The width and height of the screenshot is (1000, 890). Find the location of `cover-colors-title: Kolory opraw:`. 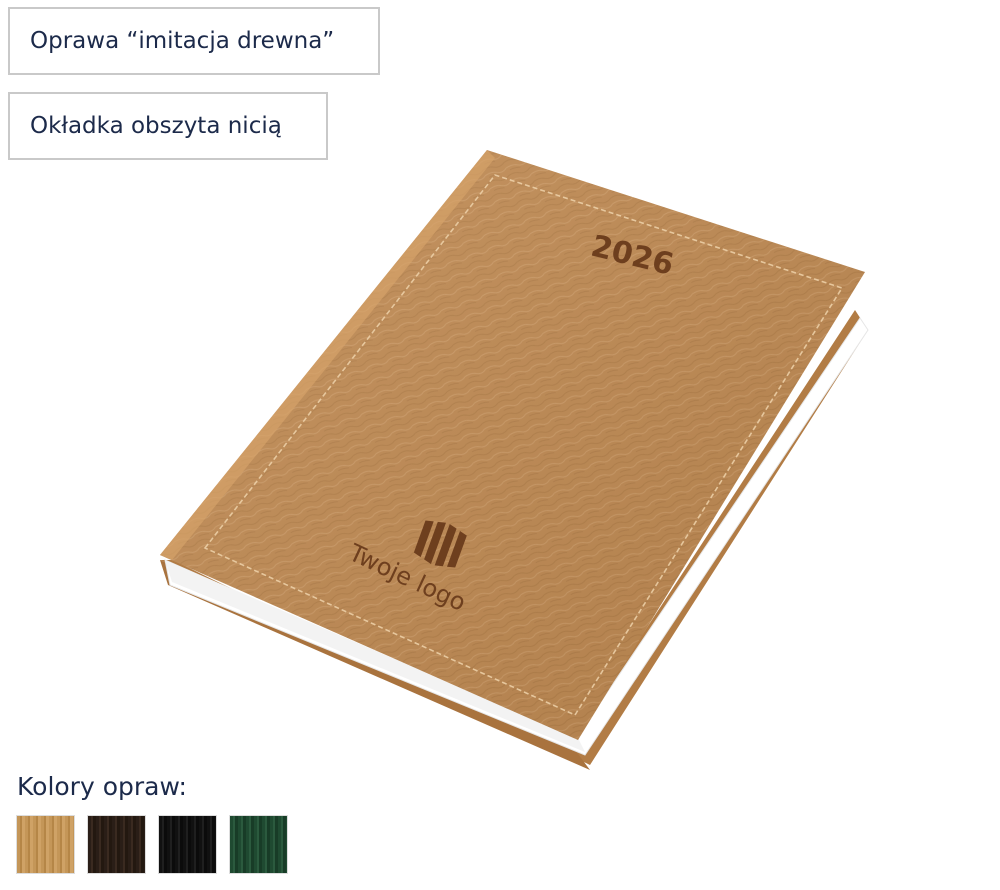

cover-colors-title: Kolory opraw: is located at coordinates (102, 786).